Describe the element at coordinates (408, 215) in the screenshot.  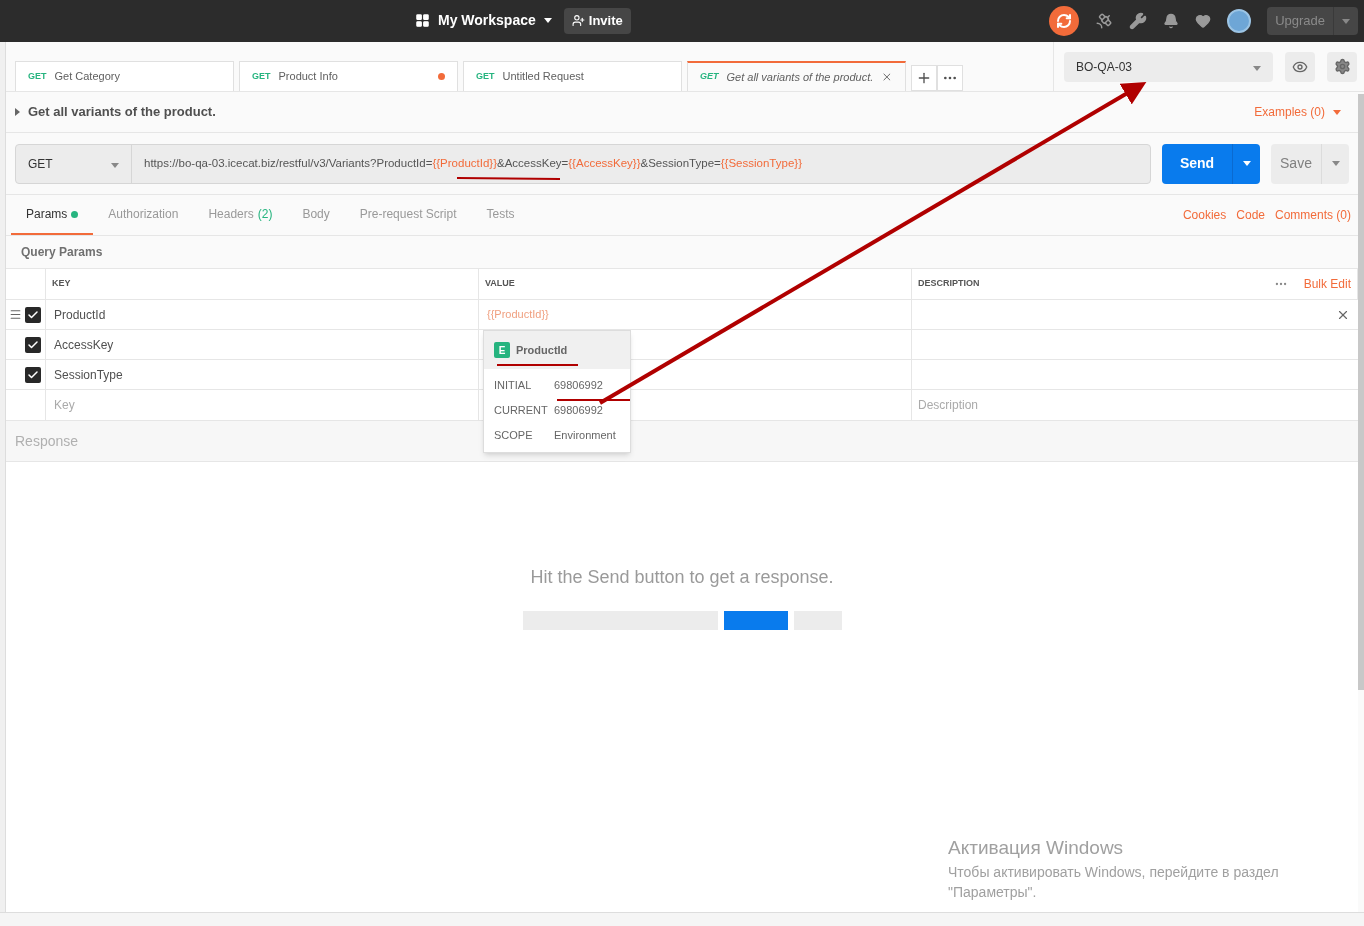
I see `request-section-tab: Pre-request Script` at that location.